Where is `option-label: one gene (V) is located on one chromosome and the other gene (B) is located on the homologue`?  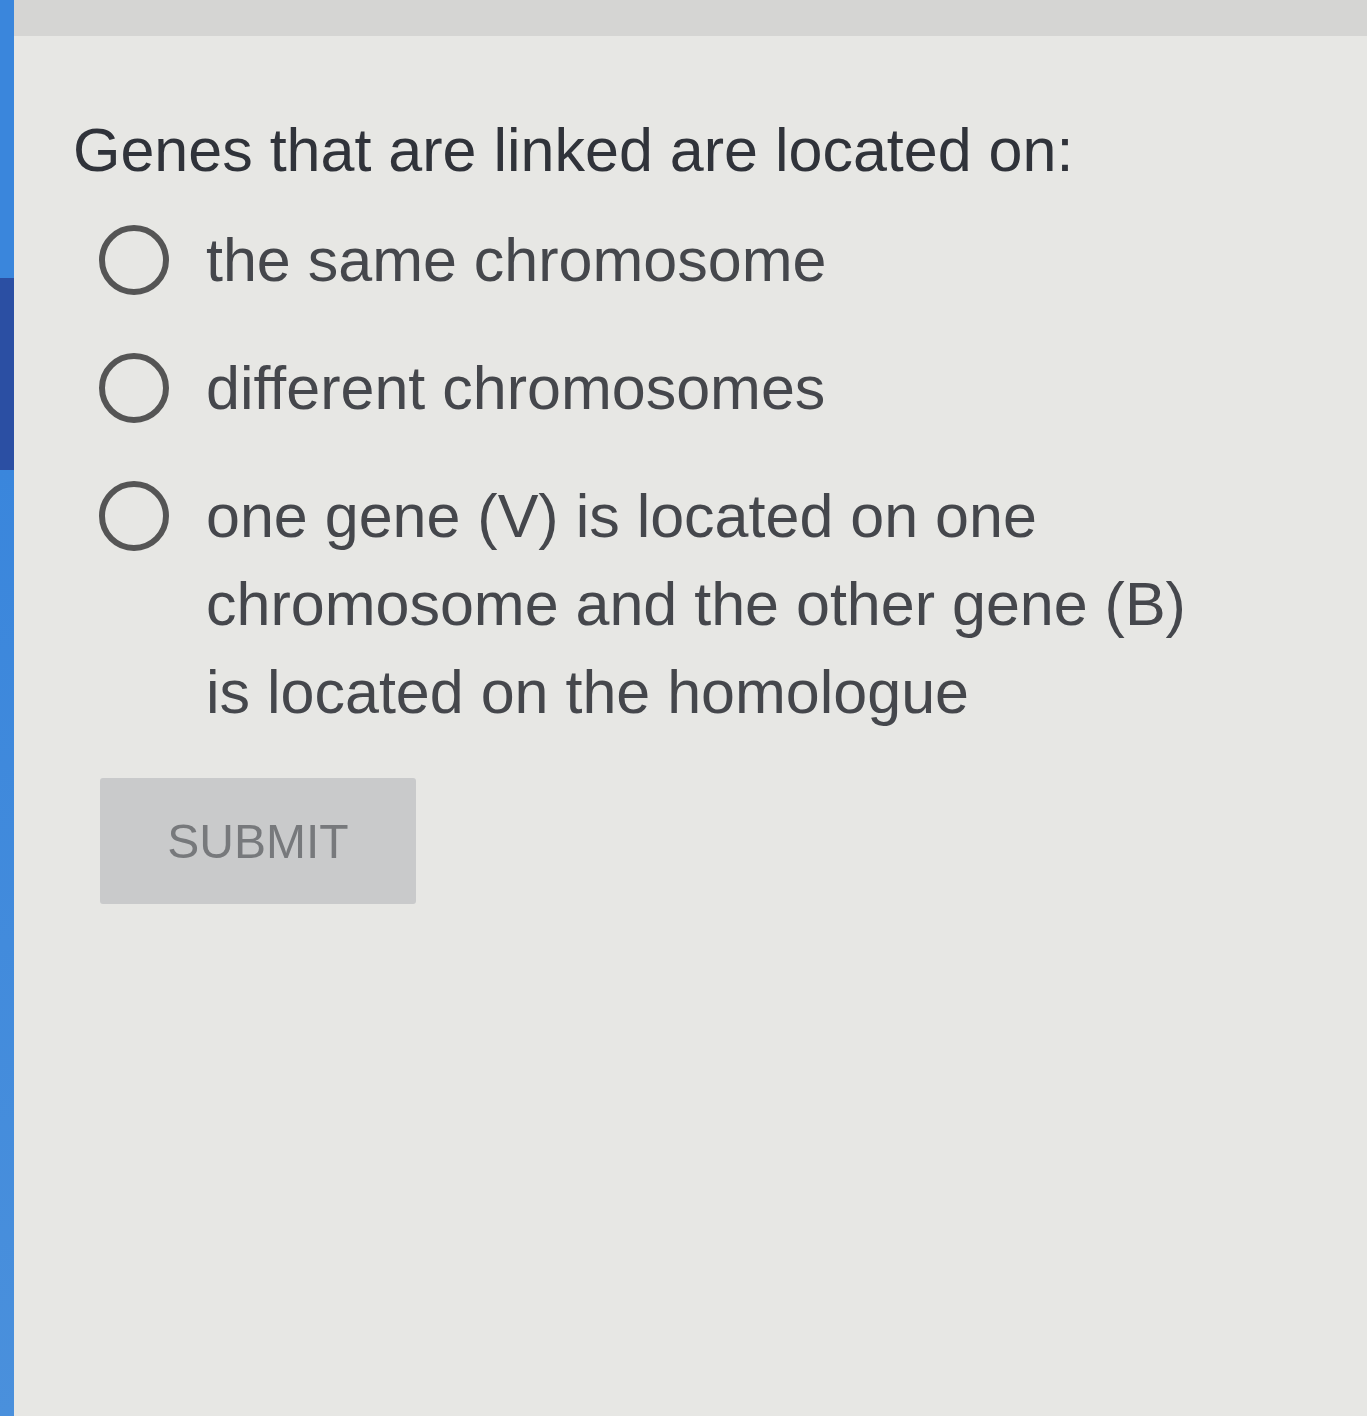 option-label: one gene (V) is located on one chromosome and the other gene (B) is located on the homologue is located at coordinates (711, 604).